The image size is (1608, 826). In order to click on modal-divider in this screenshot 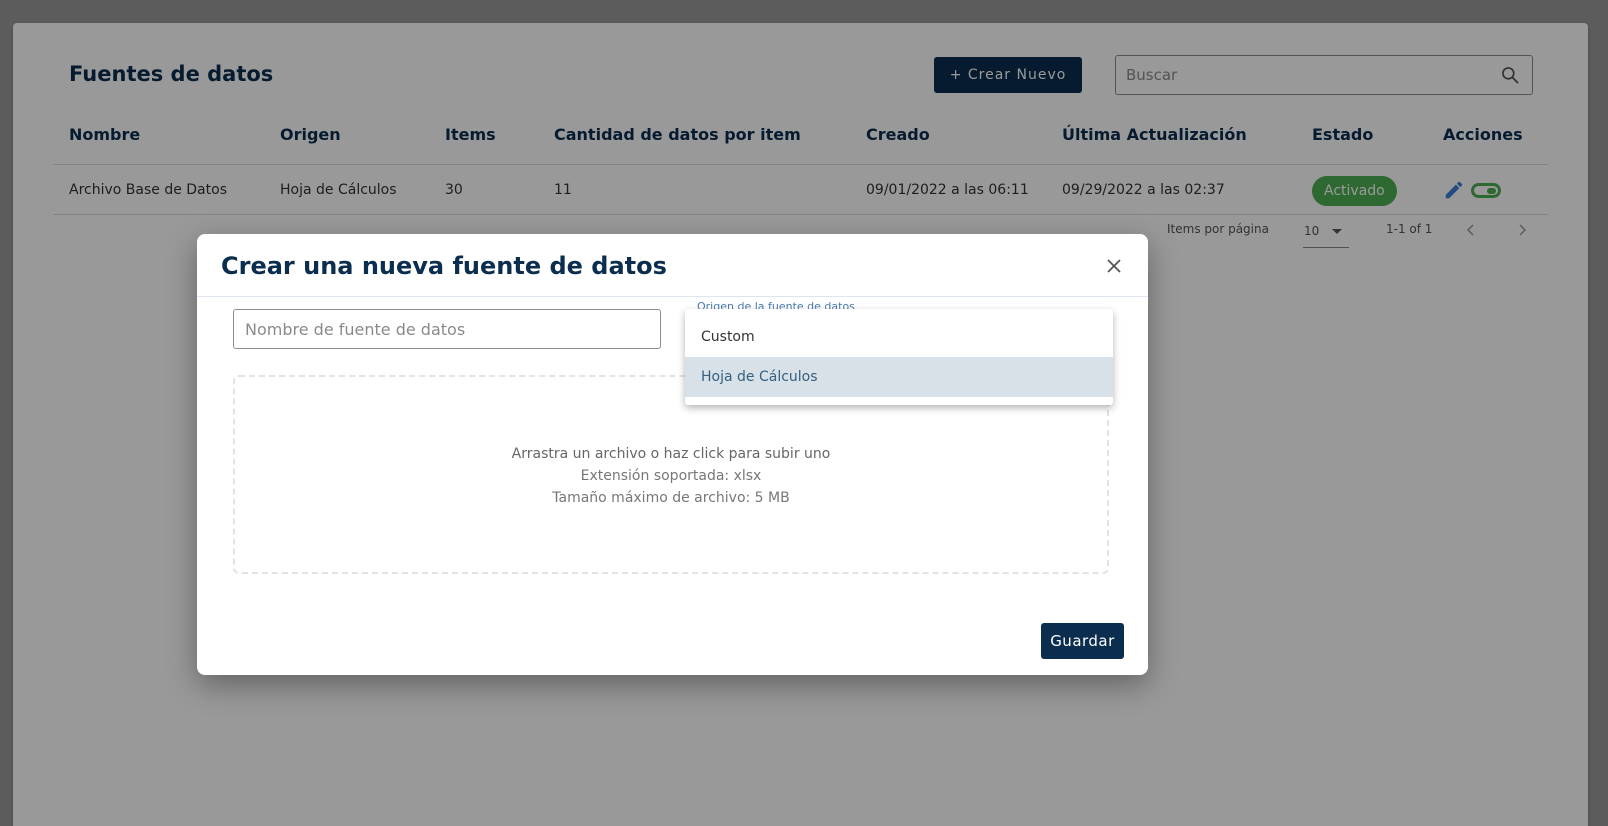, I will do `click(672, 296)`.